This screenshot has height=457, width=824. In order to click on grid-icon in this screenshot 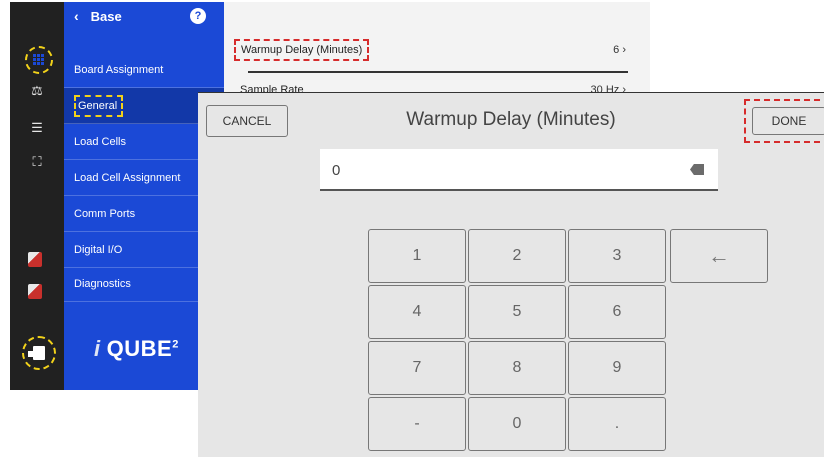, I will do `click(39, 60)`.